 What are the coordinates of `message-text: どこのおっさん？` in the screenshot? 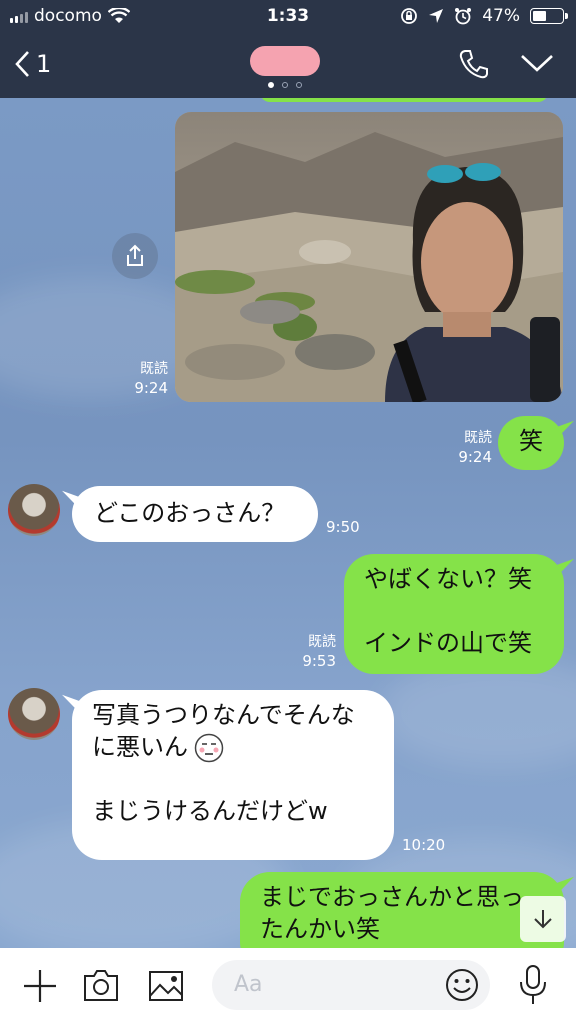 It's located at (190, 513).